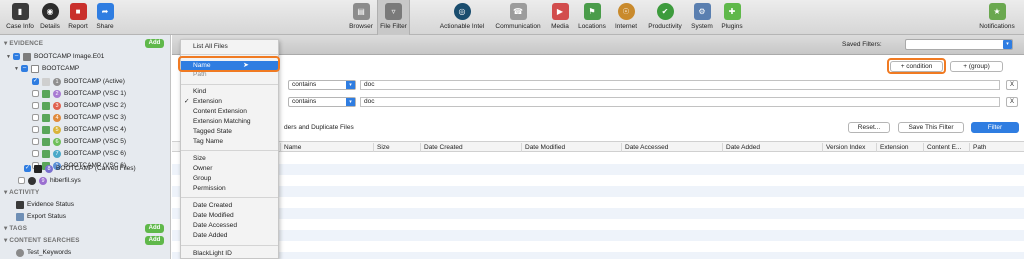 This screenshot has width=1024, height=259. I want to click on menu-item-date-created: Date Created, so click(229, 206).